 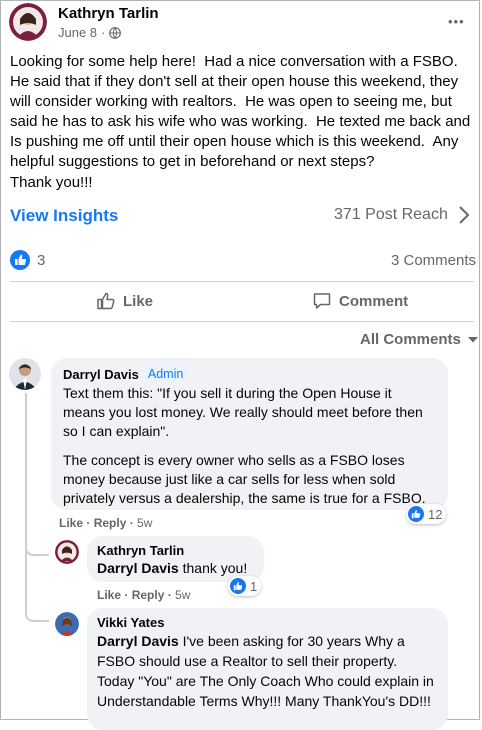 I want to click on comment-button: Comment, so click(x=360, y=301).